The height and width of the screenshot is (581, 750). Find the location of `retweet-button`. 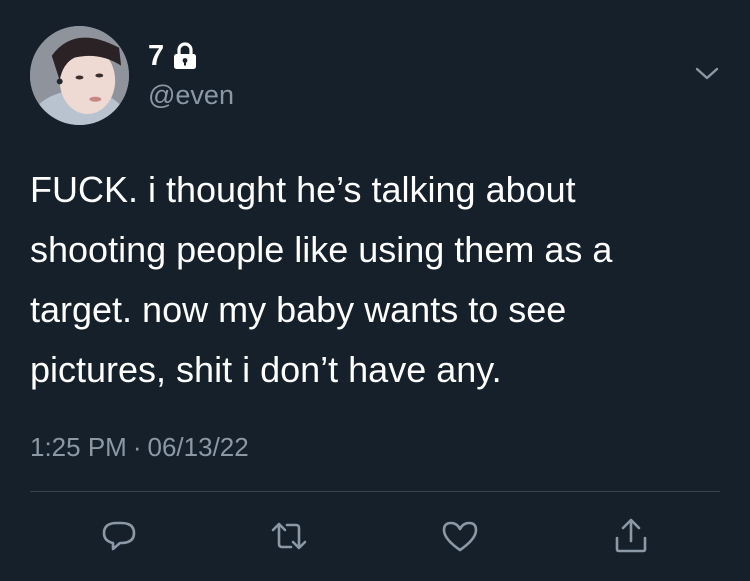

retweet-button is located at coordinates (289, 536).